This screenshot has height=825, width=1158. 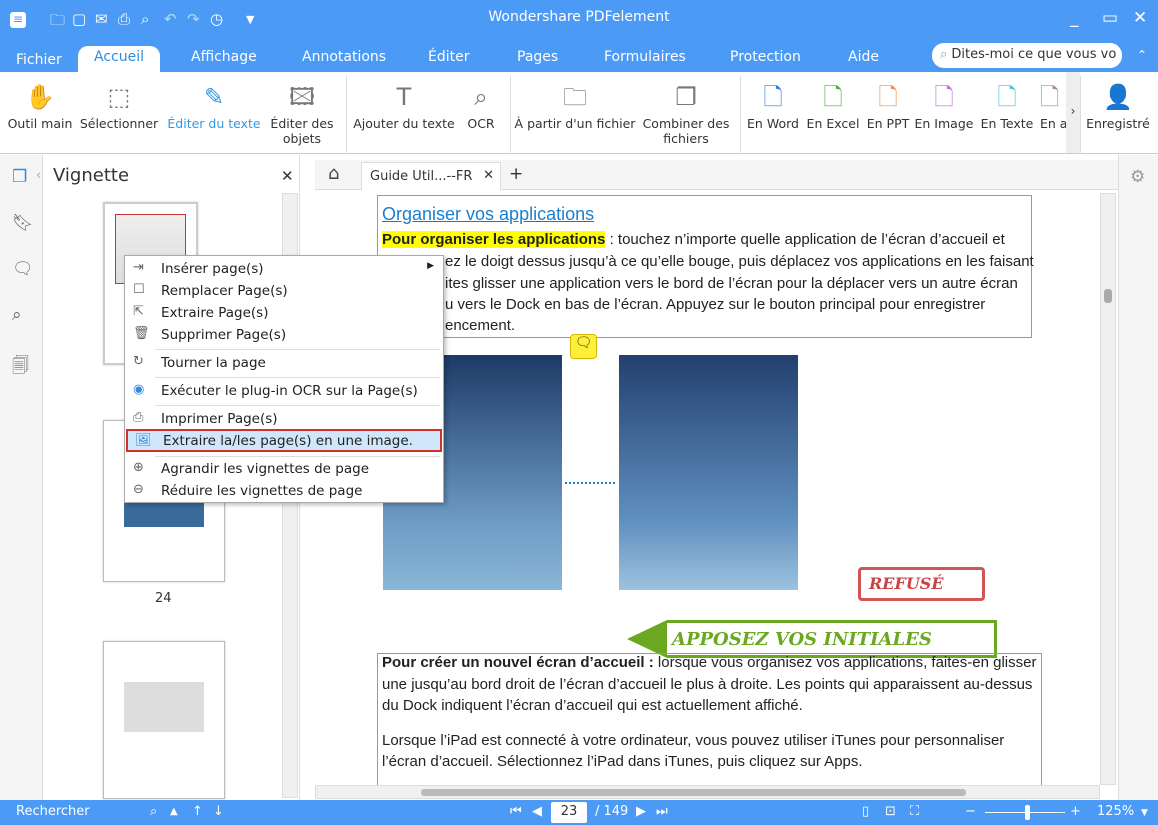 I want to click on ribbon-scroll-right: ›, so click(x=1073, y=112).